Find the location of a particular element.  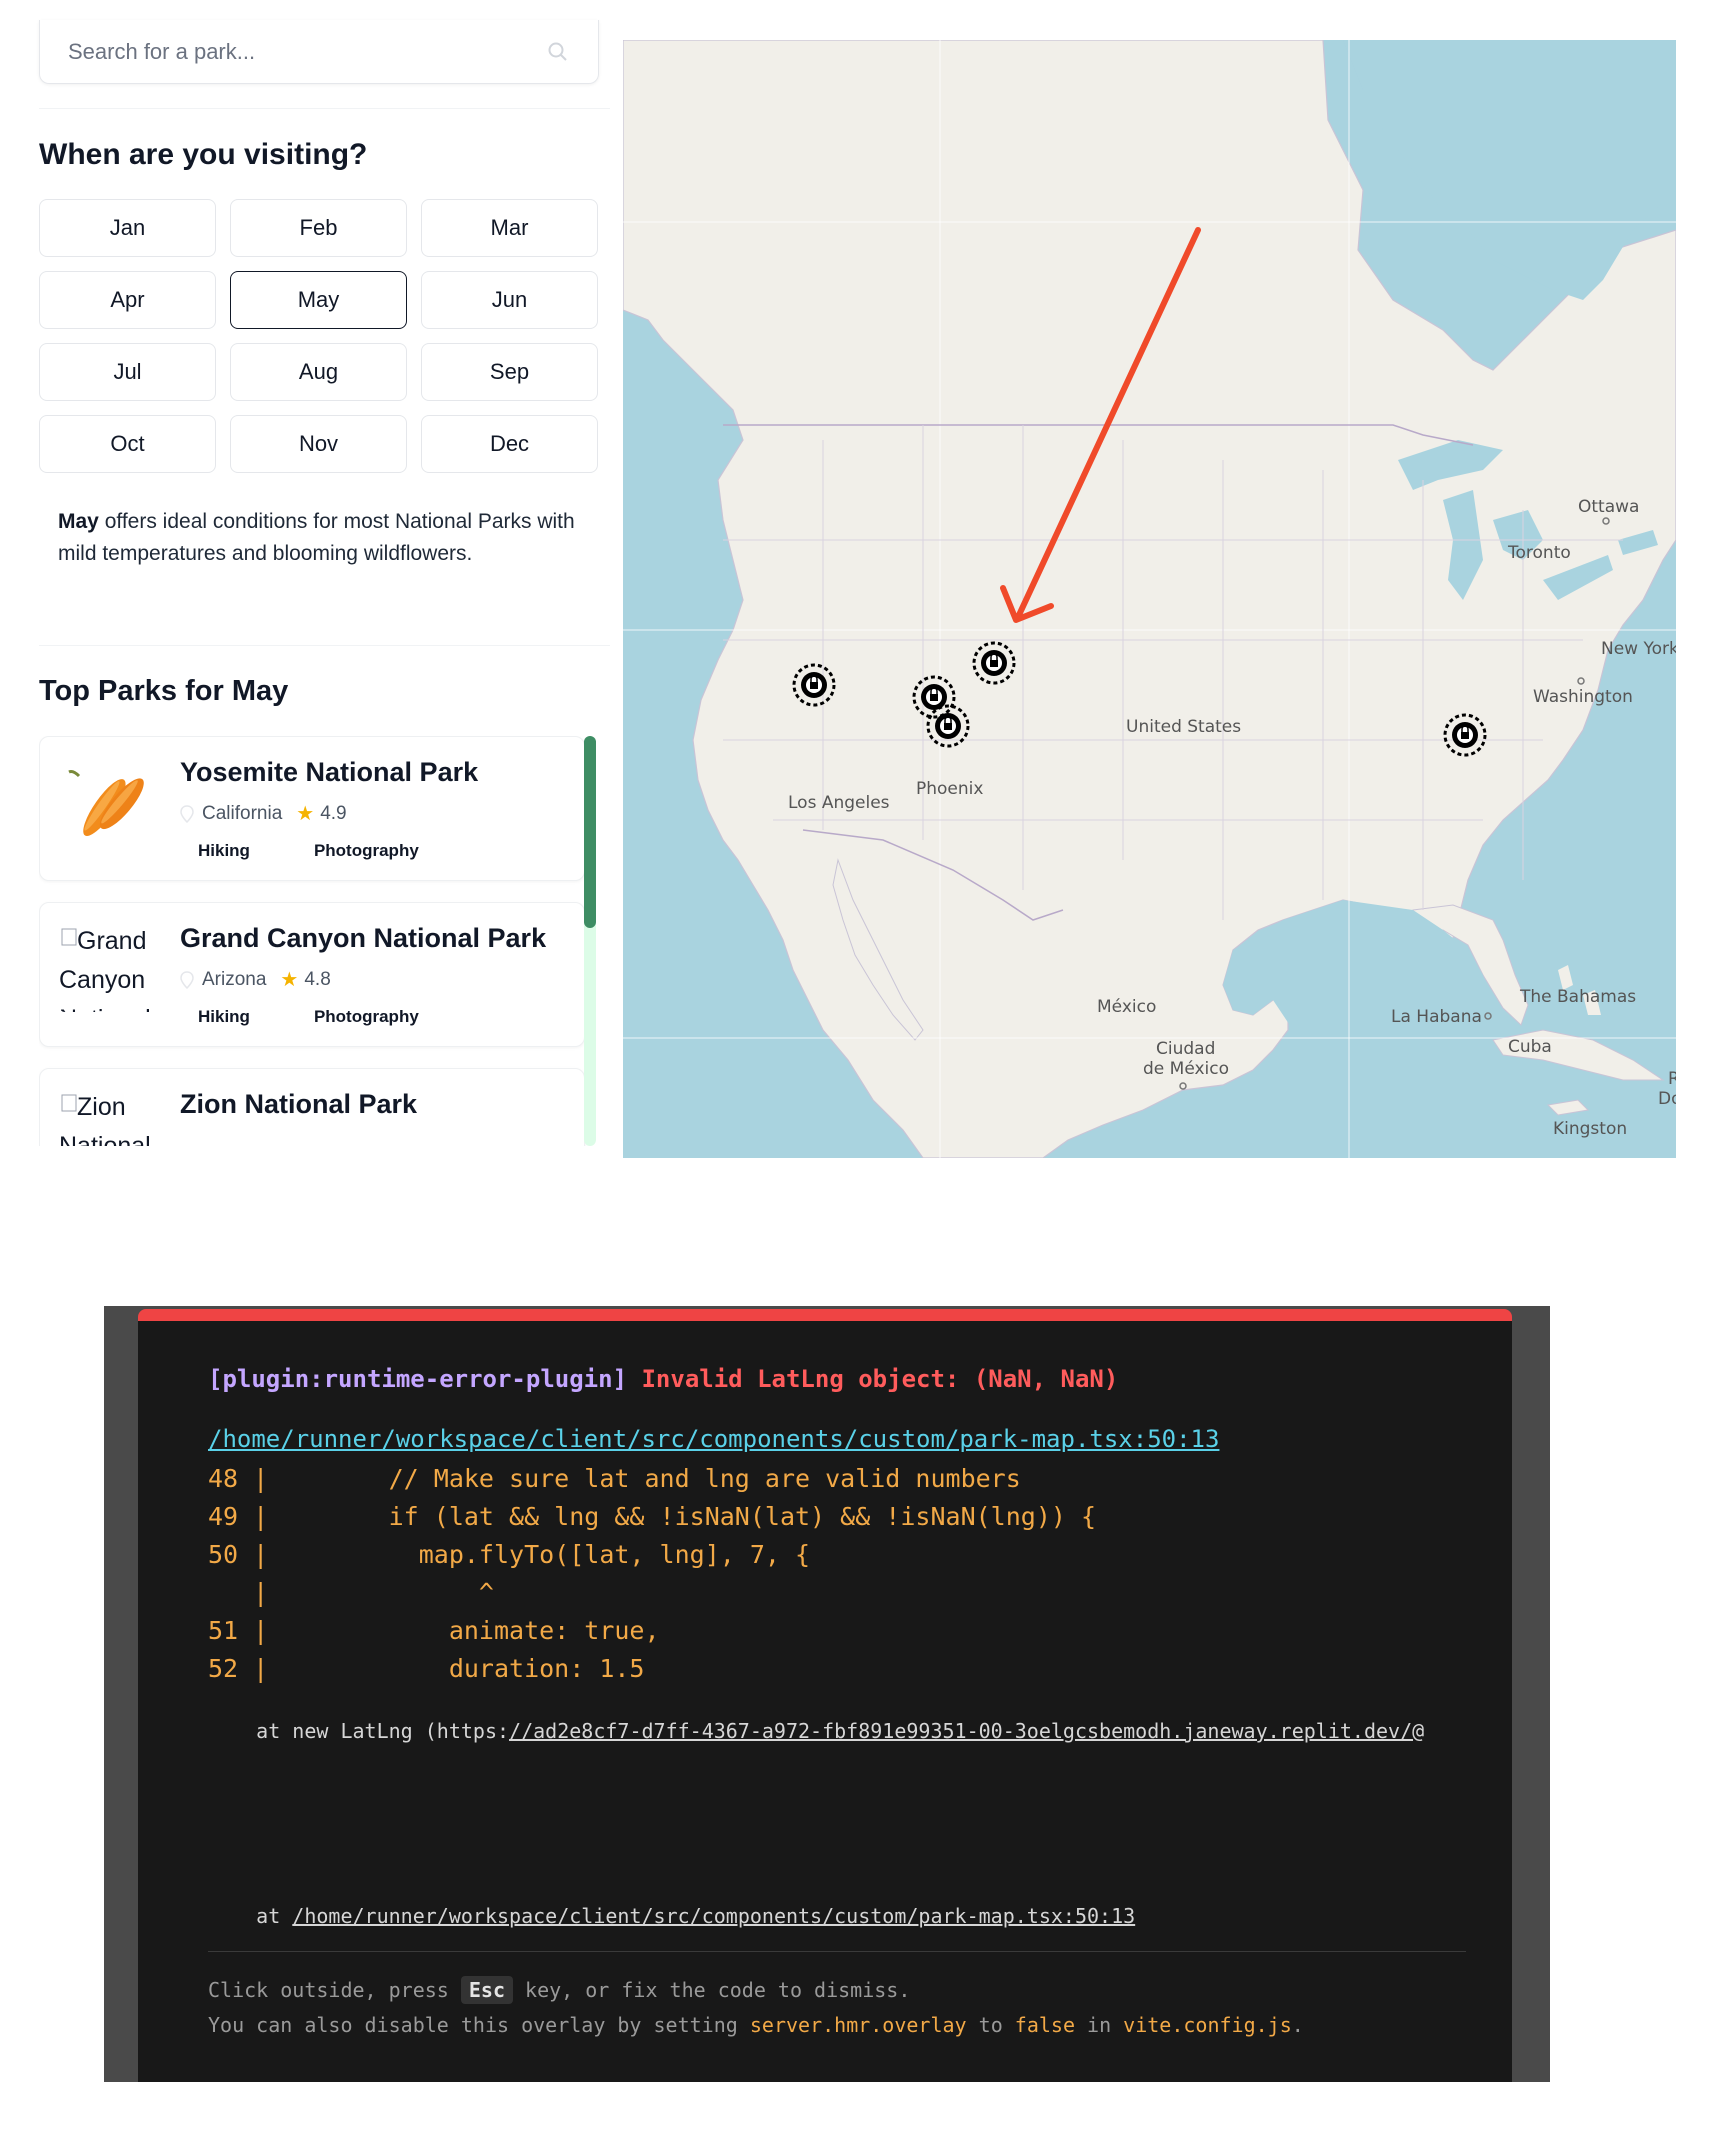

code-line: 52 | duration: 1.5 is located at coordinates (426, 1668).